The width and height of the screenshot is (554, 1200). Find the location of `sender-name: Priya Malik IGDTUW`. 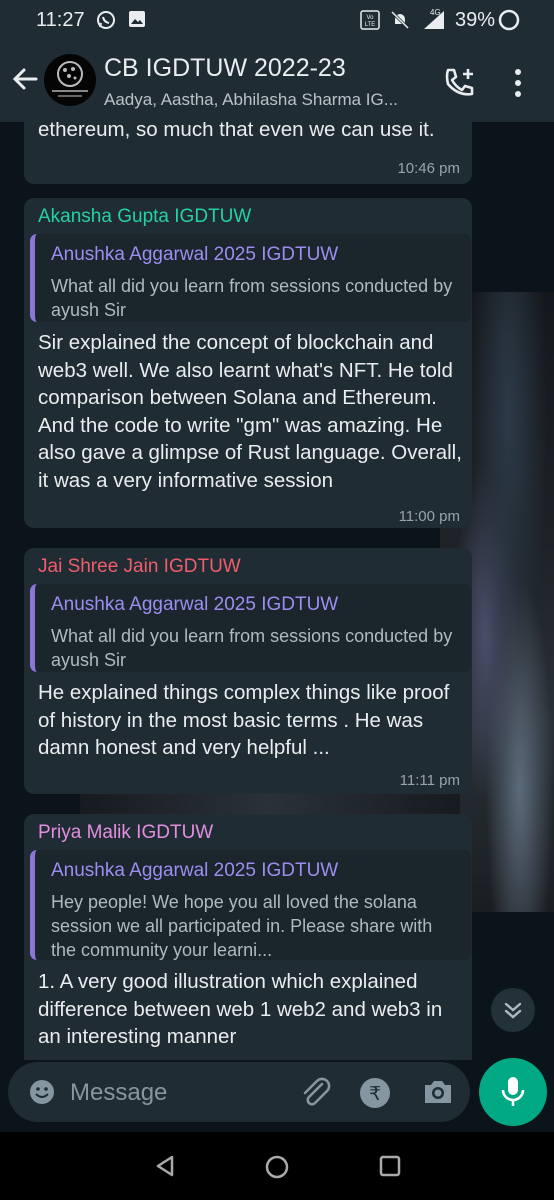

sender-name: Priya Malik IGDTUW is located at coordinates (125, 833).